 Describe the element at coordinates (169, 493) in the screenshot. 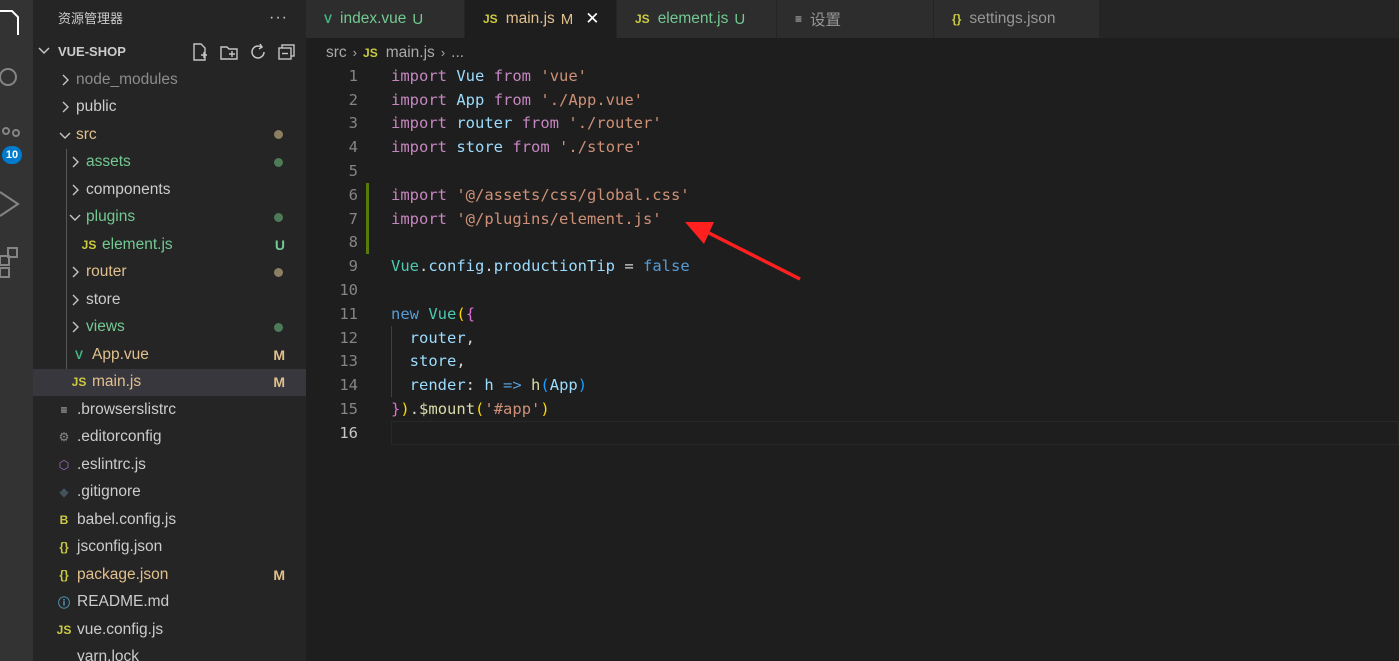

I see `tree-file: ◆ .gitignore` at that location.